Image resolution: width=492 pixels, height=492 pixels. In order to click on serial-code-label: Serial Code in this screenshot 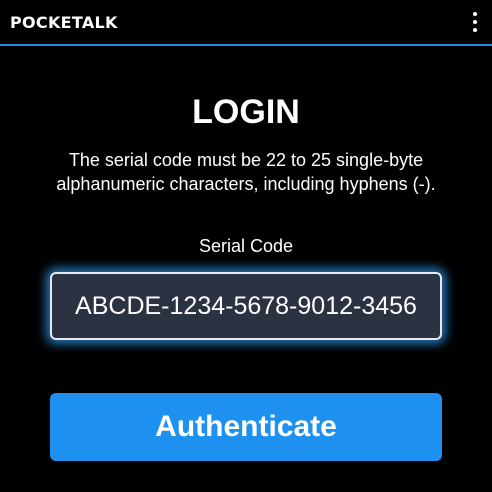, I will do `click(246, 246)`.